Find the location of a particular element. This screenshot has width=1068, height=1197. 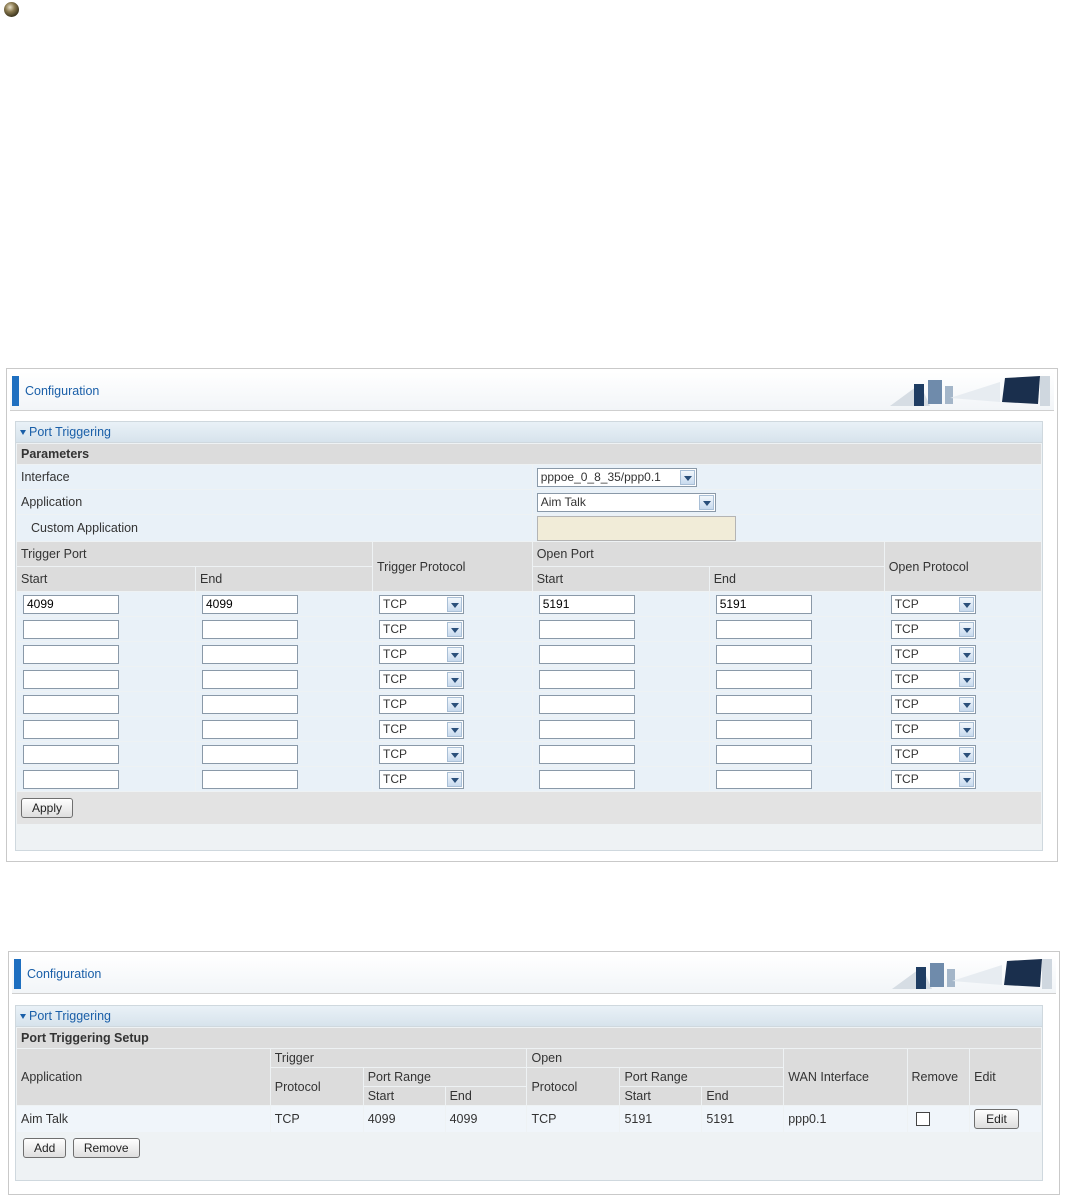

custom-application-cell is located at coordinates (787, 528).